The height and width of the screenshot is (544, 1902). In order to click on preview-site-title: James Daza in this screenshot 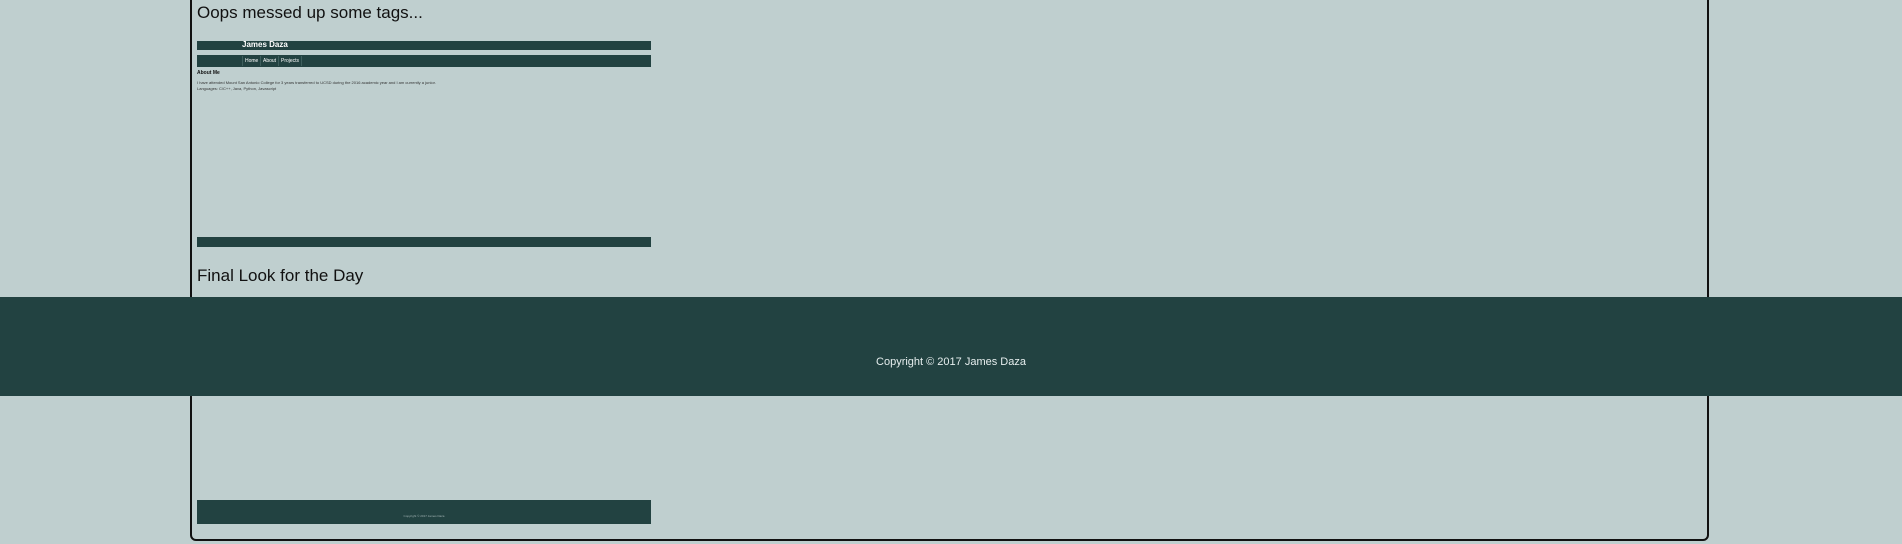, I will do `click(265, 44)`.